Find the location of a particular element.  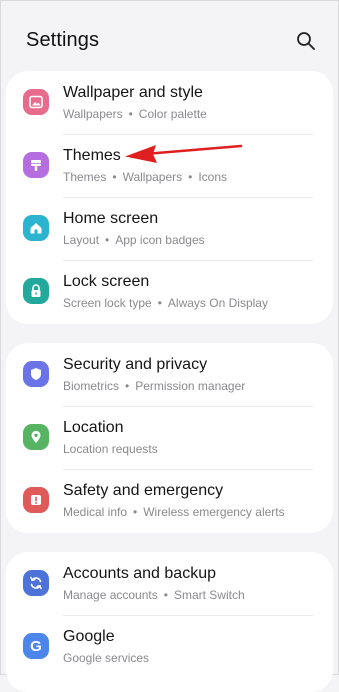

setting-subtitle: Themes • Wallpapers • Icons is located at coordinates (145, 177).